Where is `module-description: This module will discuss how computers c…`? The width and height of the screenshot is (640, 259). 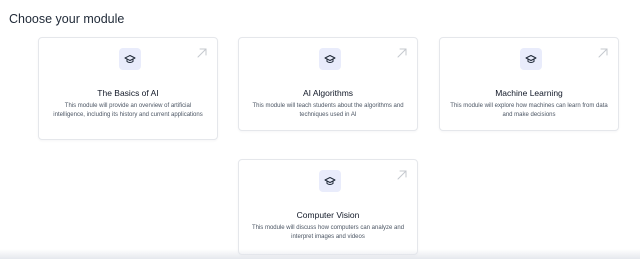 module-description: This module will discuss how computers c… is located at coordinates (328, 232).